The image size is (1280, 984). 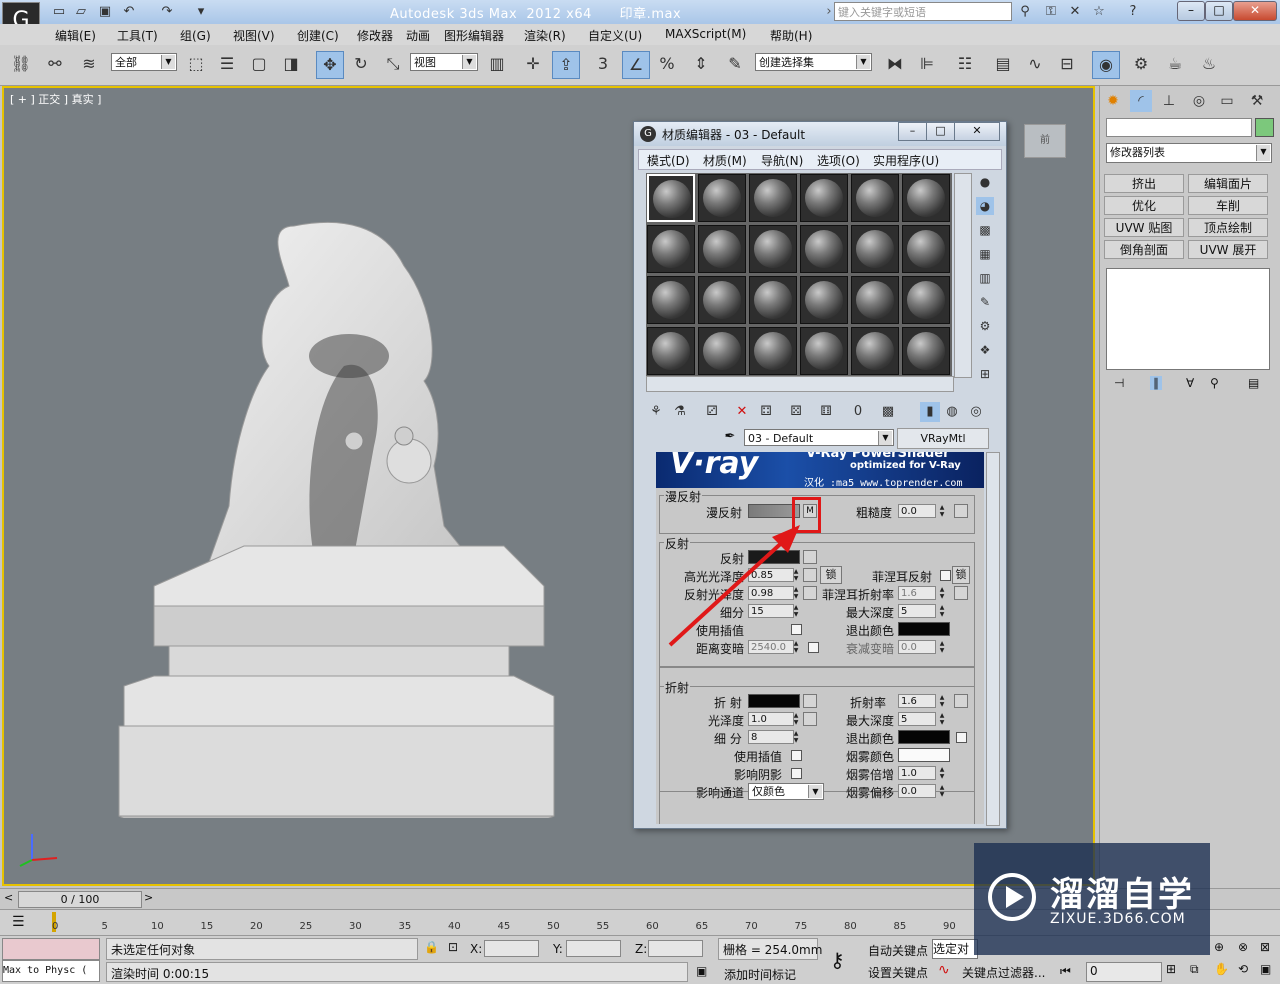 I want to click on menu-group: 组(G), so click(x=195, y=35).